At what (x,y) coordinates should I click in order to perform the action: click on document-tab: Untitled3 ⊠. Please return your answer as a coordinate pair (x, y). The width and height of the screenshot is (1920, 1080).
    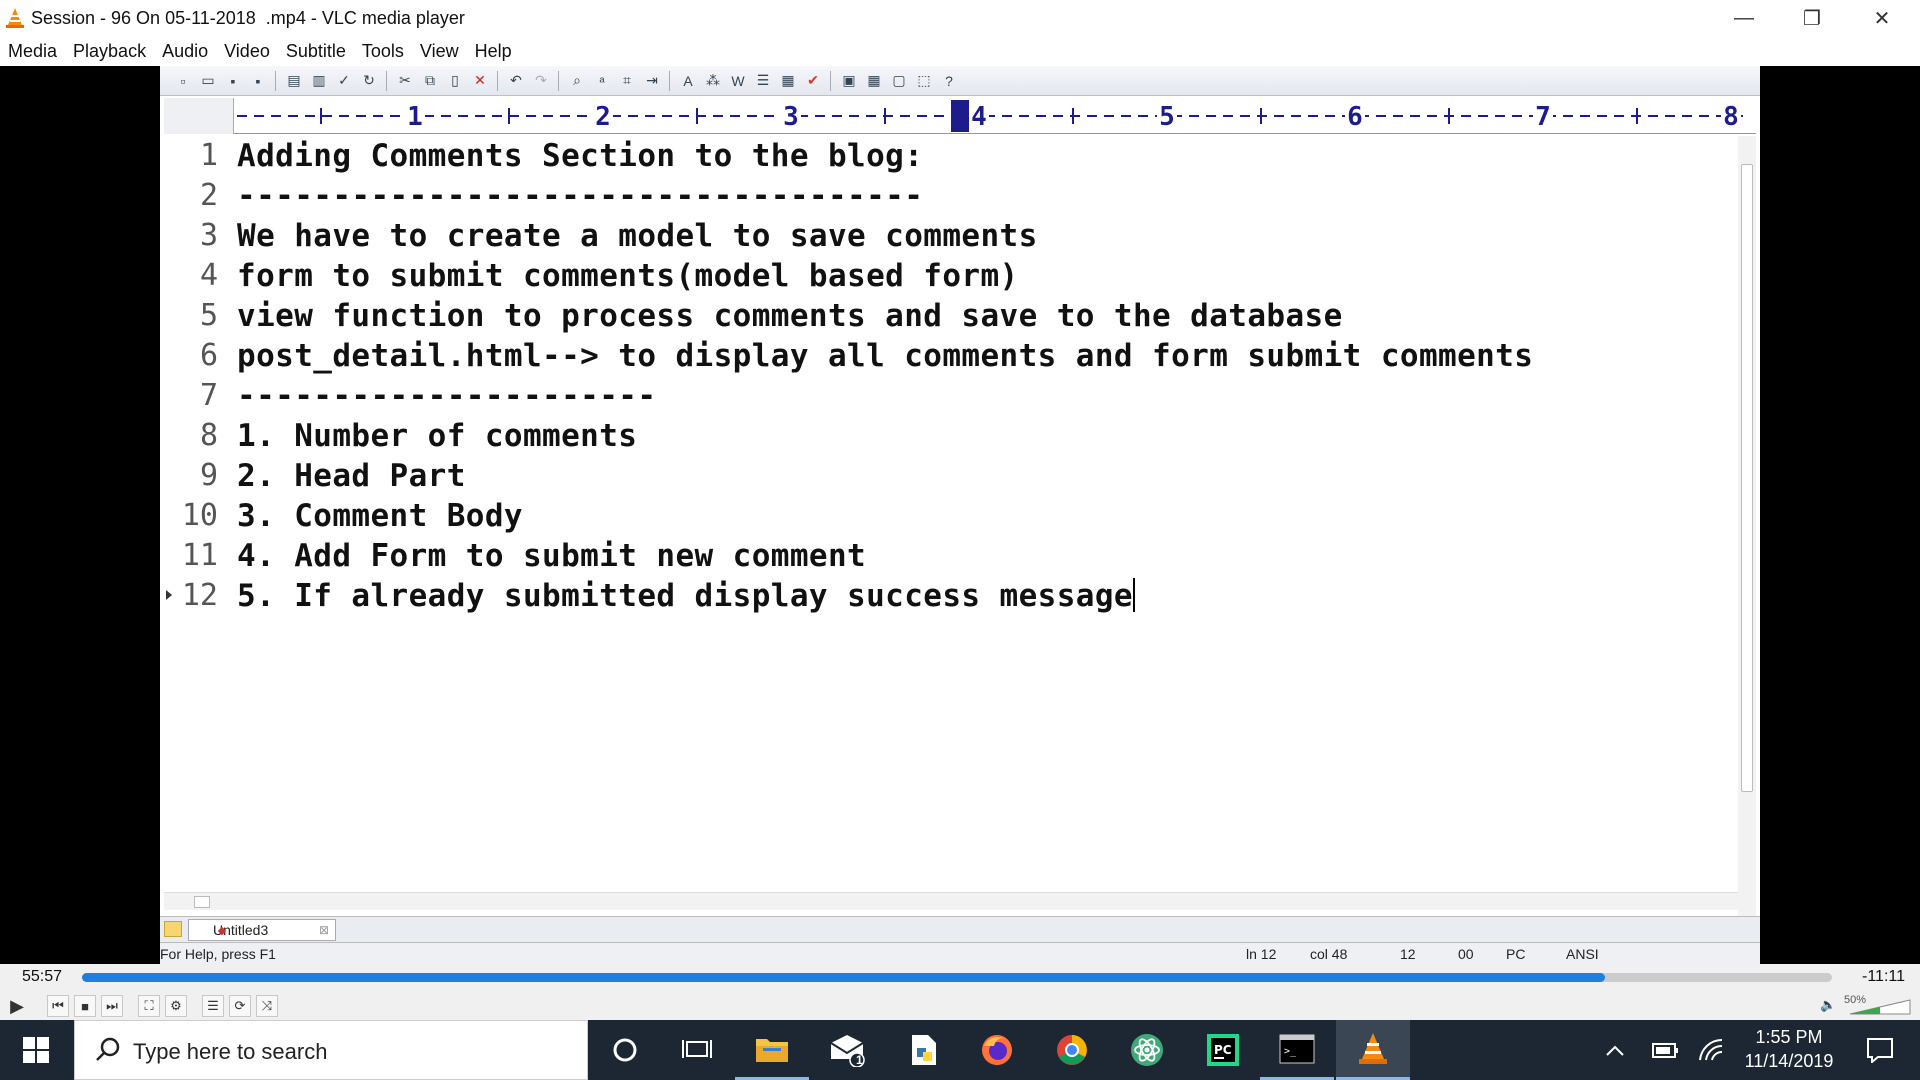
    Looking at the image, I should click on (262, 930).